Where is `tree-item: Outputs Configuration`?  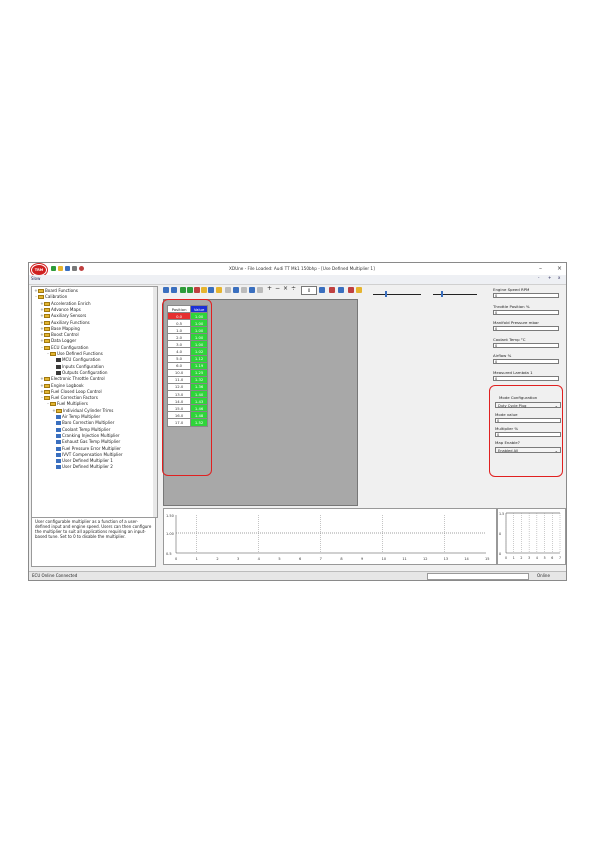
tree-item: Outputs Configuration is located at coordinates (79, 373).